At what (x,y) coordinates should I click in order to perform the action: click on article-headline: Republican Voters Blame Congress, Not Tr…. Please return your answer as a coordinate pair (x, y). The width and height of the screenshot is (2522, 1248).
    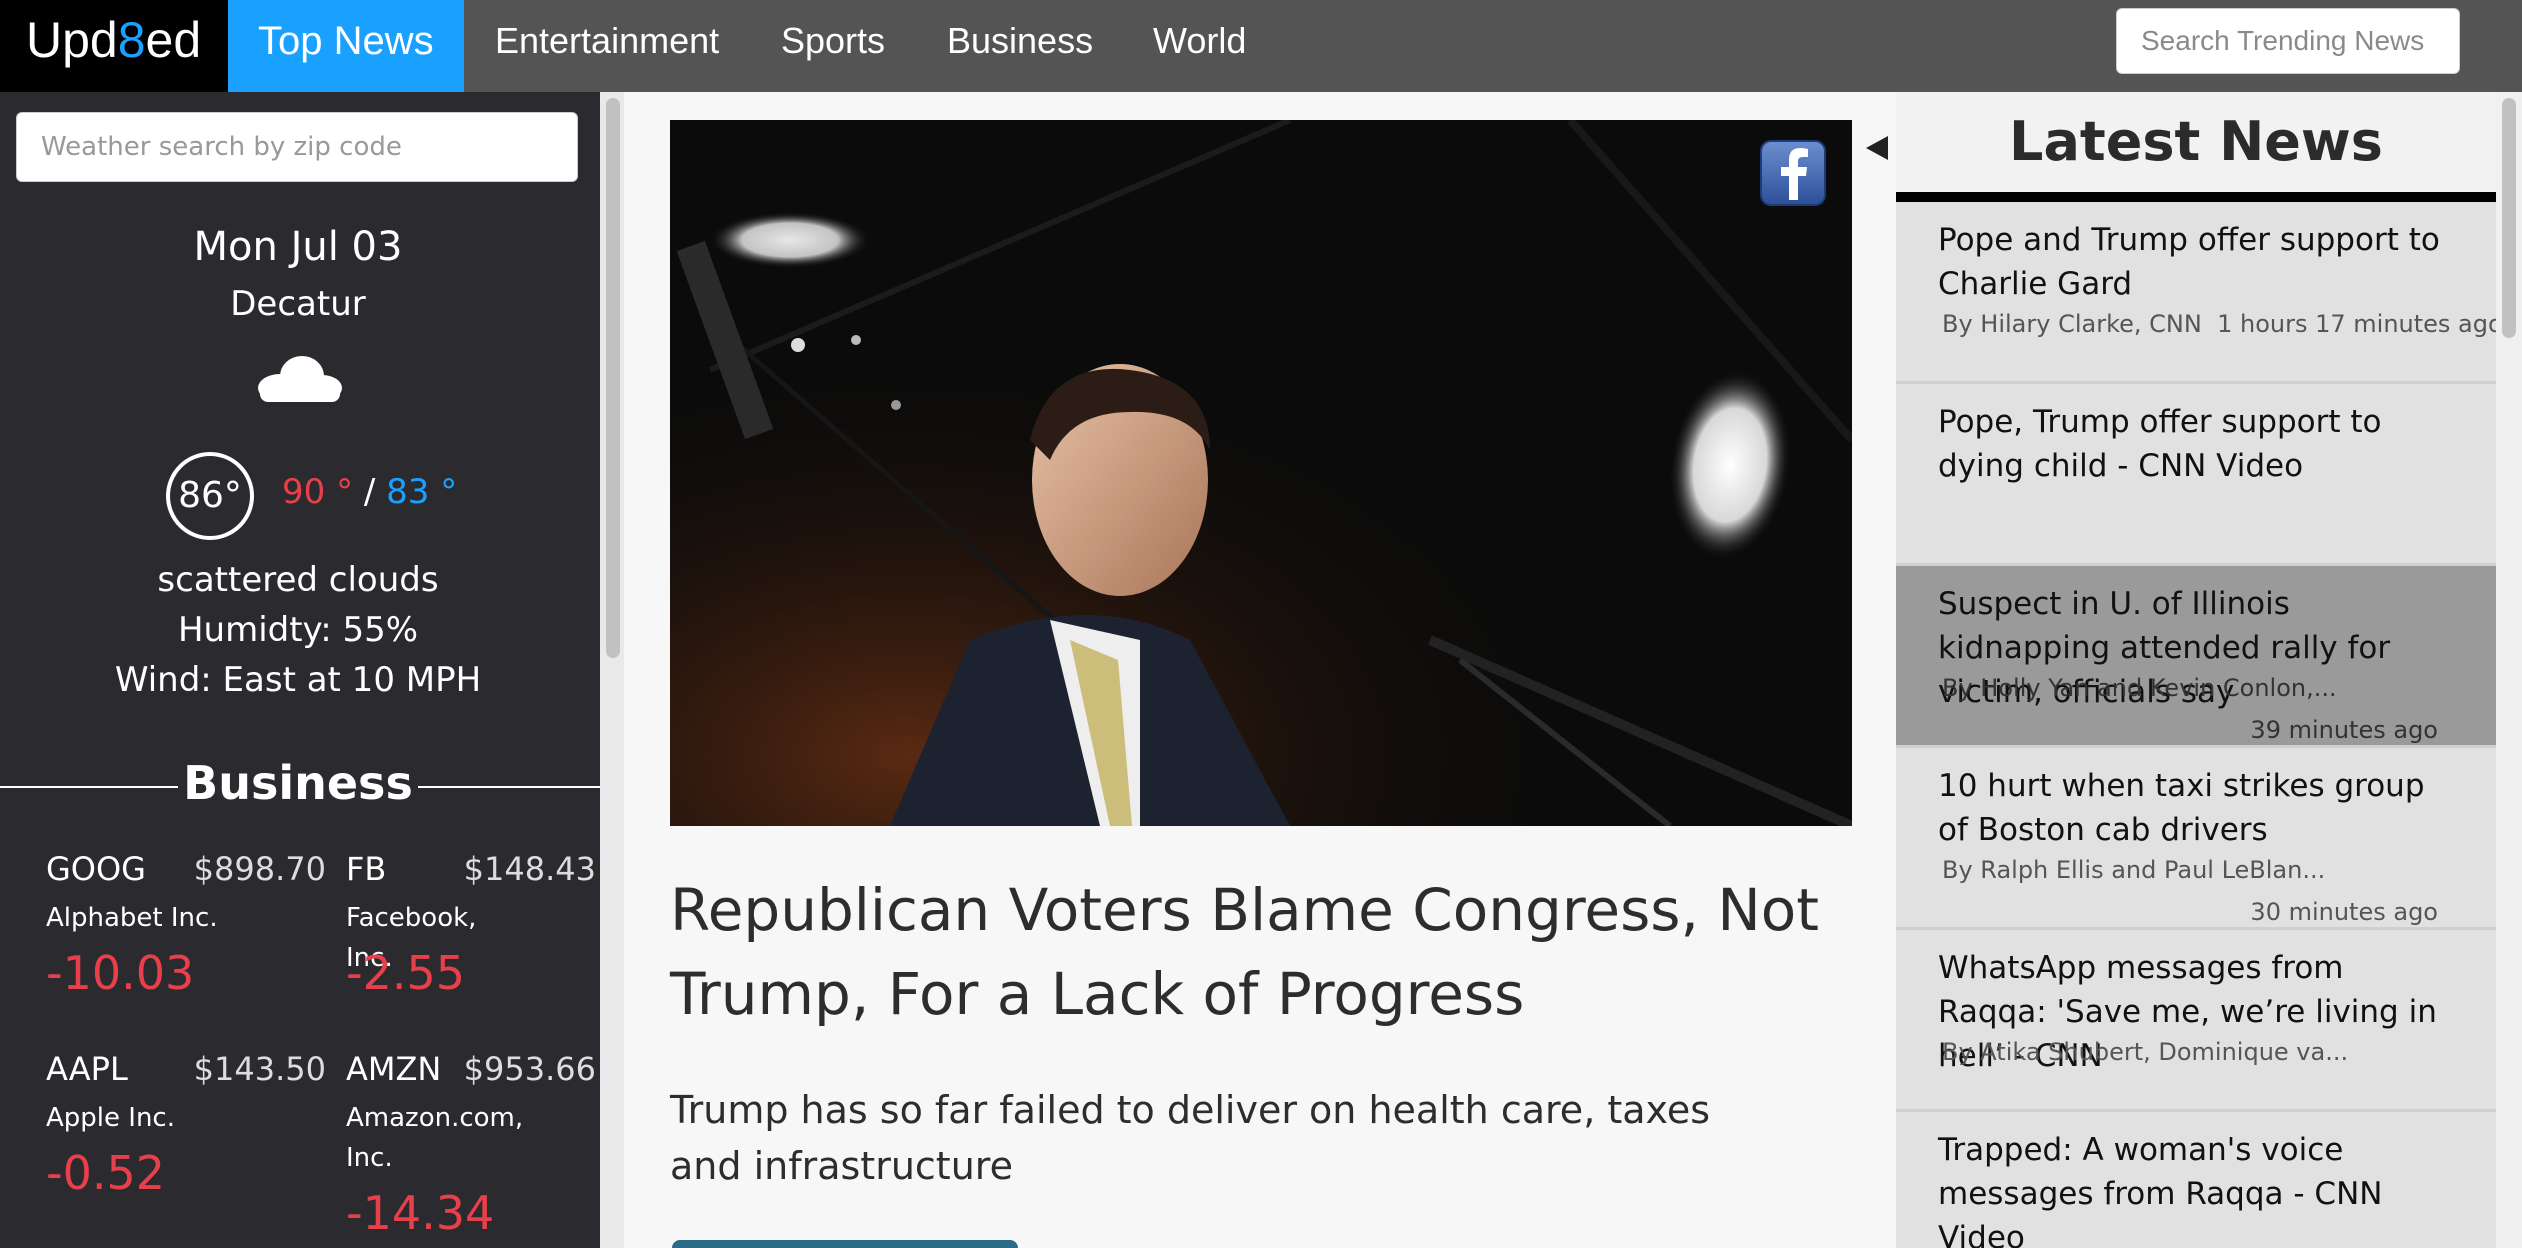
    Looking at the image, I should click on (1270, 952).